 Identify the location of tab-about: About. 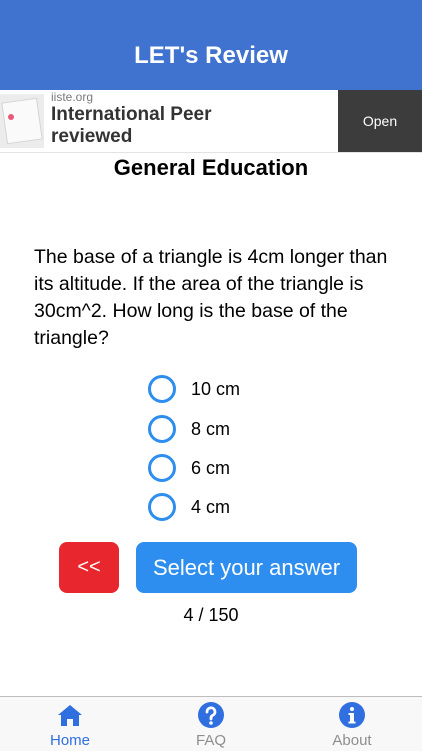
(352, 724).